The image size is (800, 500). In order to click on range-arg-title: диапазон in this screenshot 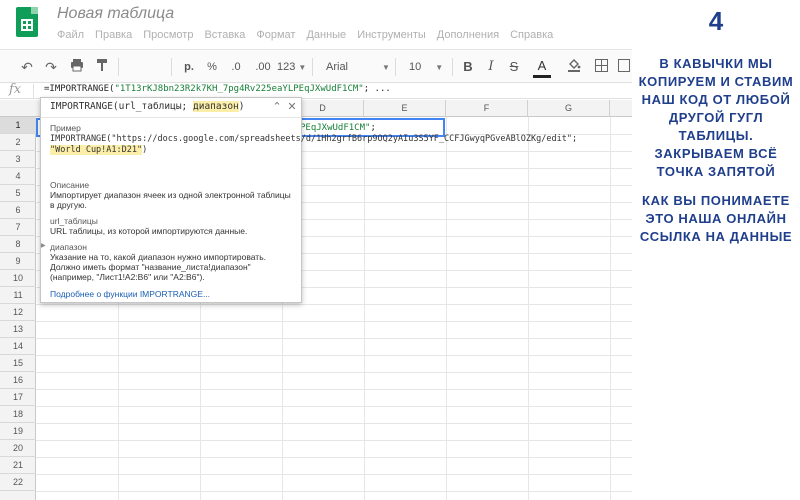, I will do `click(68, 247)`.